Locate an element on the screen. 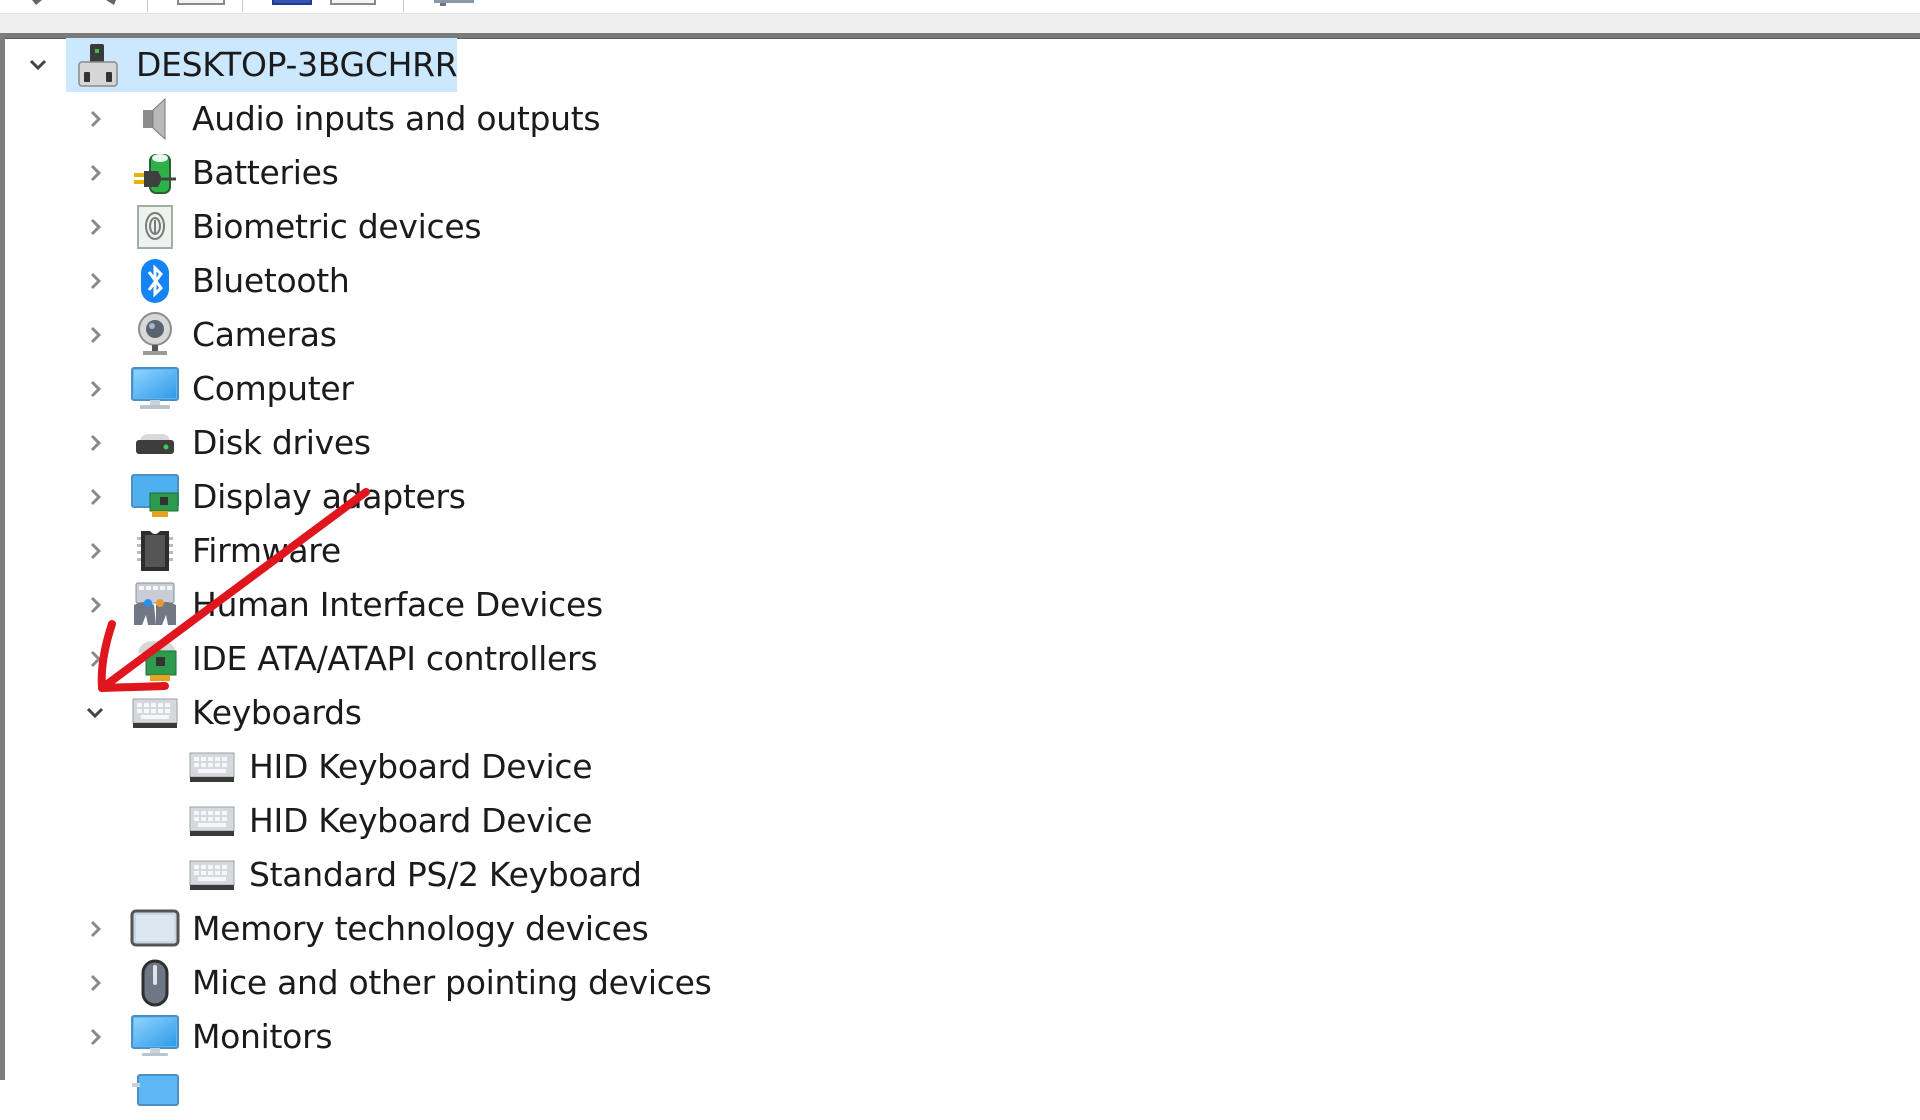 Image resolution: width=1920 pixels, height=1120 pixels. tree-item-keyboards: Keyboards is located at coordinates (355, 713).